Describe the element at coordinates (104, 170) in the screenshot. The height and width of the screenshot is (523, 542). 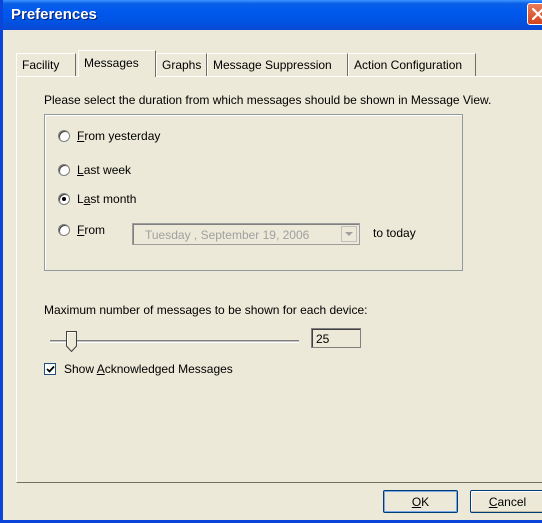
I see `radio-label-last-week: Last week` at that location.